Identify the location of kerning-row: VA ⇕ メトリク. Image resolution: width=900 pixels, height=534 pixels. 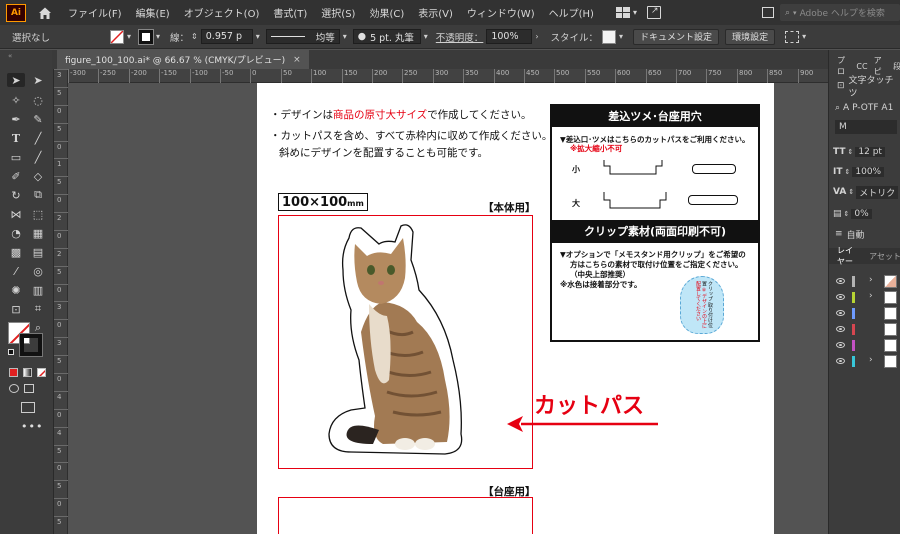
(864, 192).